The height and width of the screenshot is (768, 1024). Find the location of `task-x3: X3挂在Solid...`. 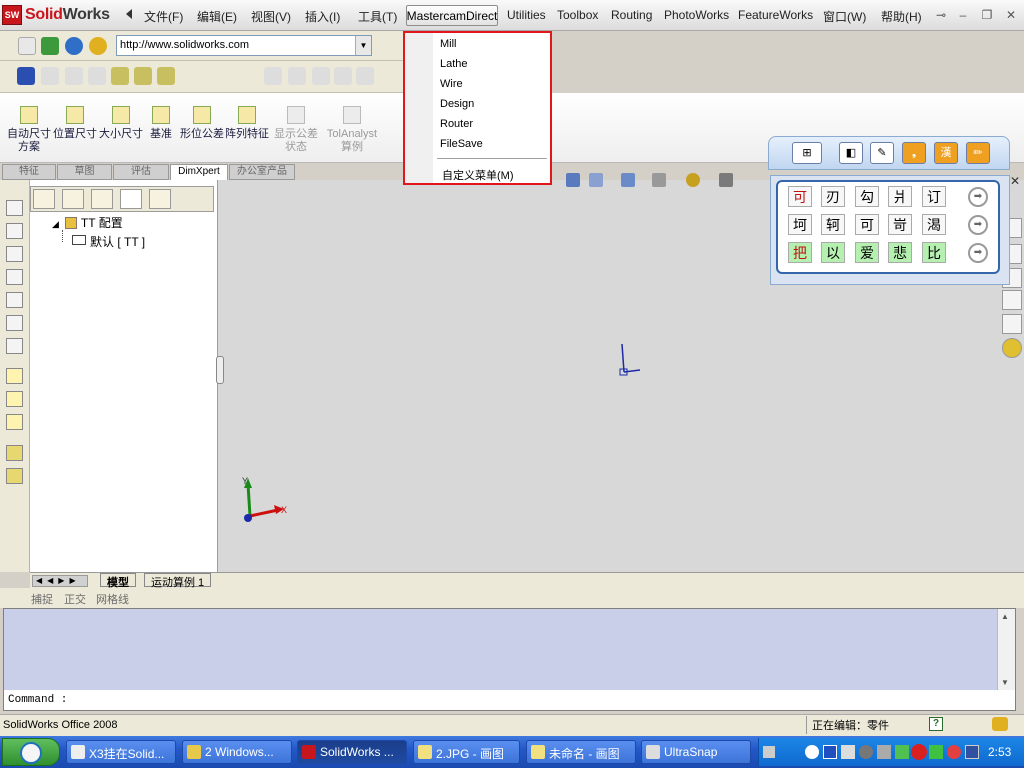

task-x3: X3挂在Solid... is located at coordinates (121, 752).